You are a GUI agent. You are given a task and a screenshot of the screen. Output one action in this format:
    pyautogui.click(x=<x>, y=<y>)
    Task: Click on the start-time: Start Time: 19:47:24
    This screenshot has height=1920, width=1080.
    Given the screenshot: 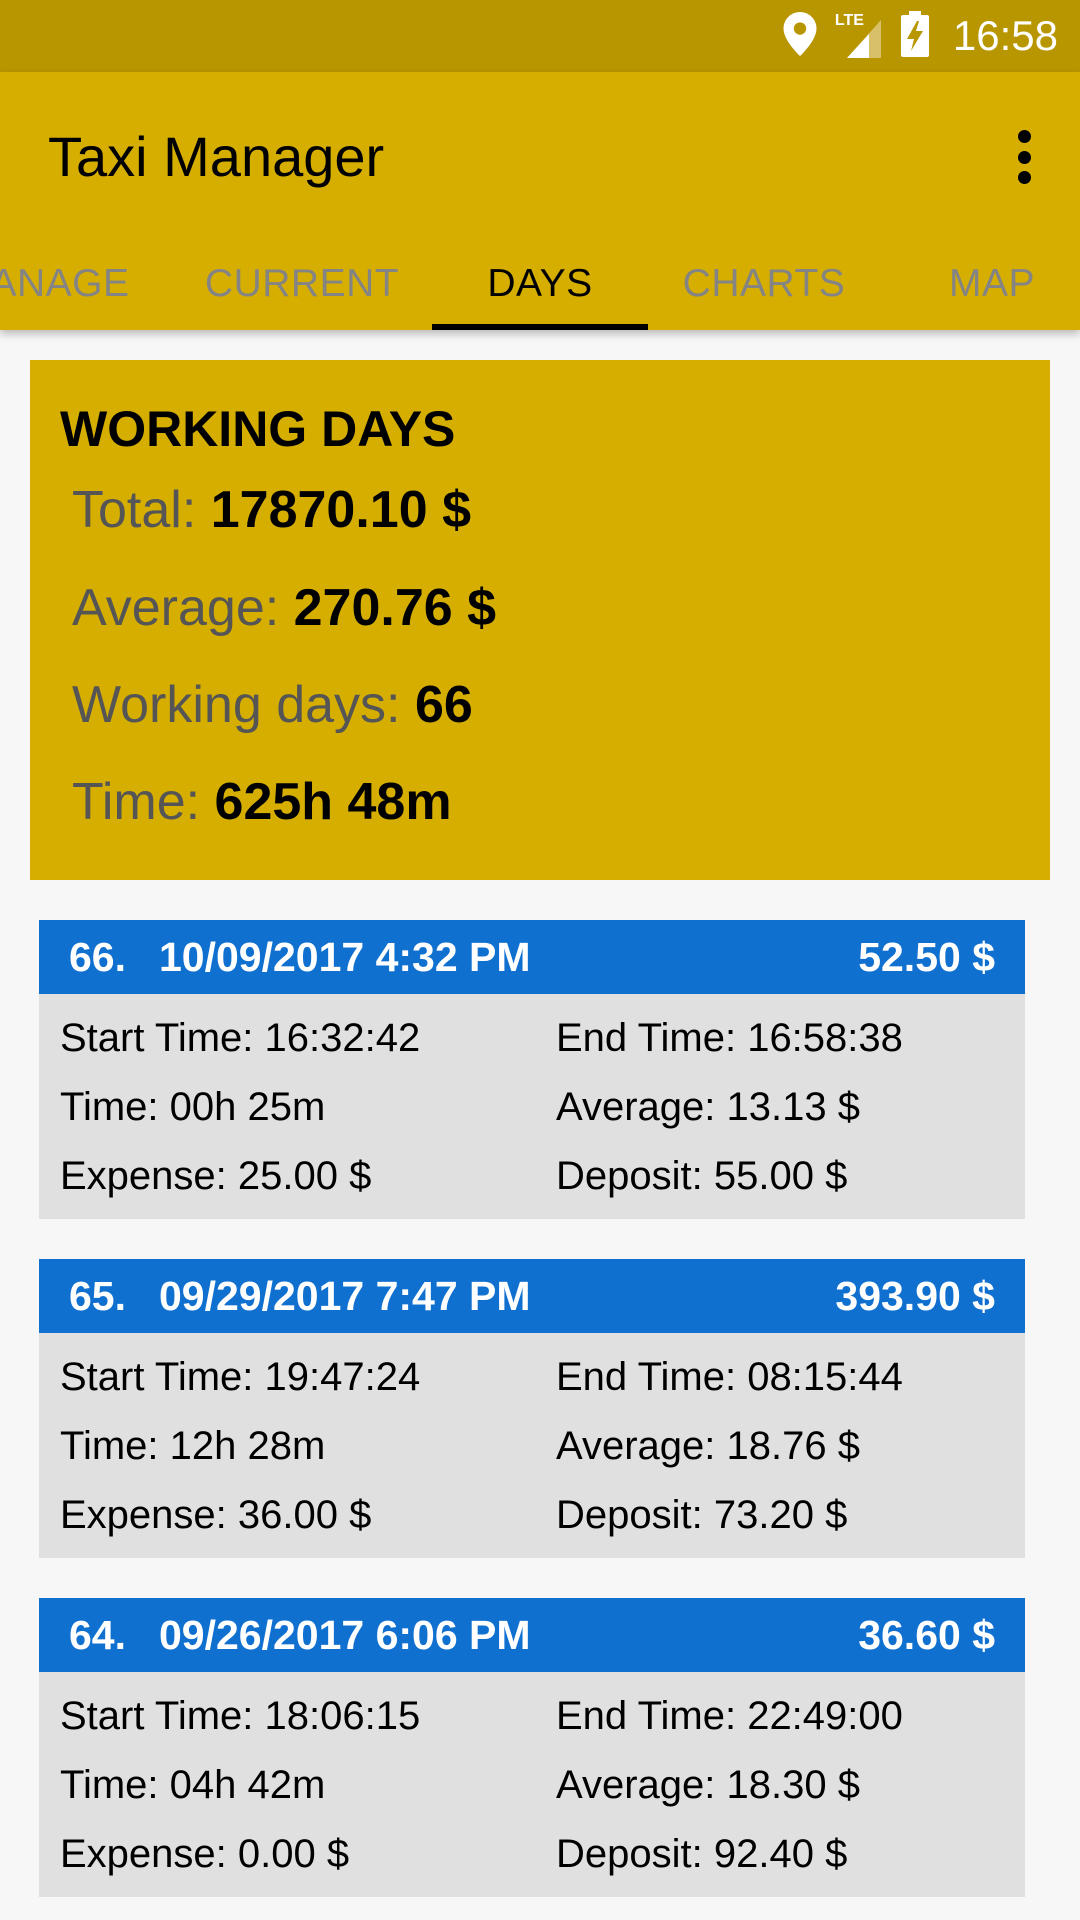 What is the action you would take?
    pyautogui.click(x=240, y=1377)
    